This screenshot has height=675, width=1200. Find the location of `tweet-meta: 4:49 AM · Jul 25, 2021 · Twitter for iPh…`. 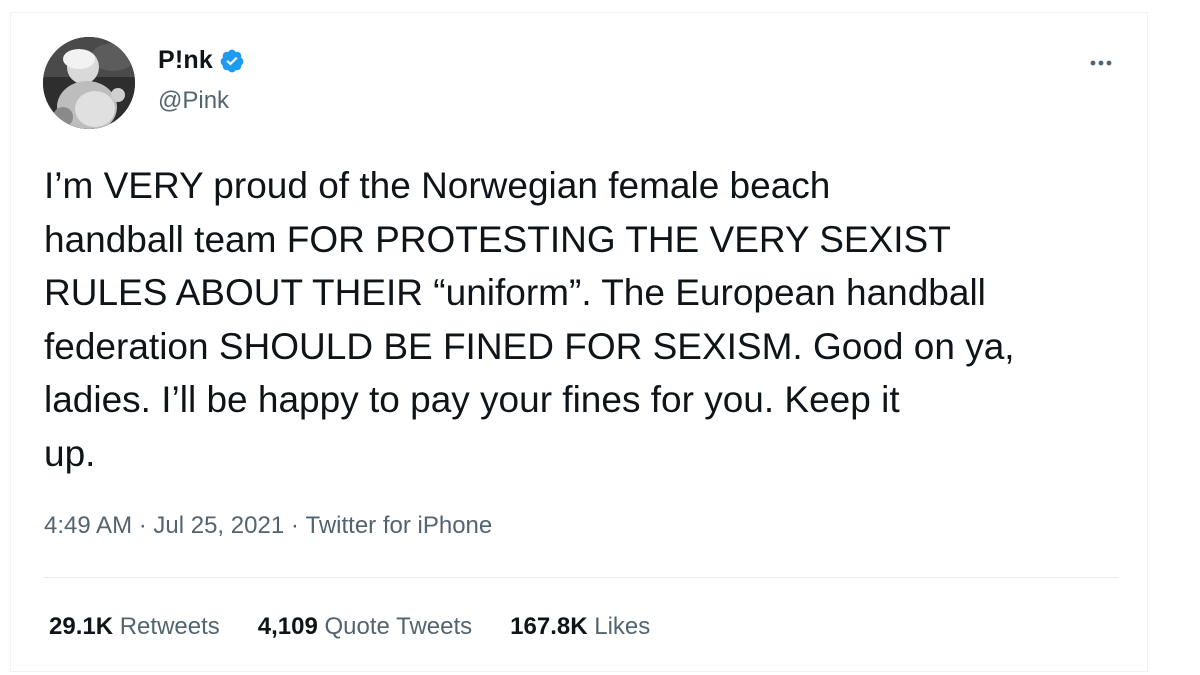

tweet-meta: 4:49 AM · Jul 25, 2021 · Twitter for iPh… is located at coordinates (268, 526).